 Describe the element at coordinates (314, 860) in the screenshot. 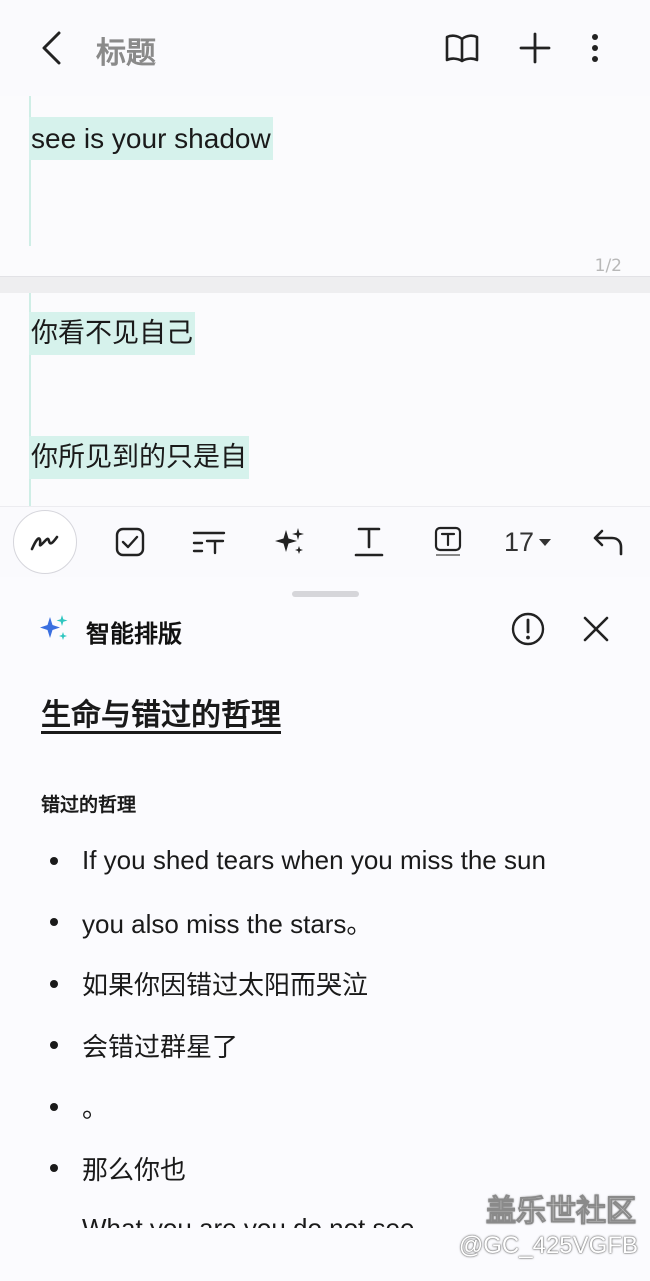

I see `list-item-text: If you shed tears when you miss the sun` at that location.